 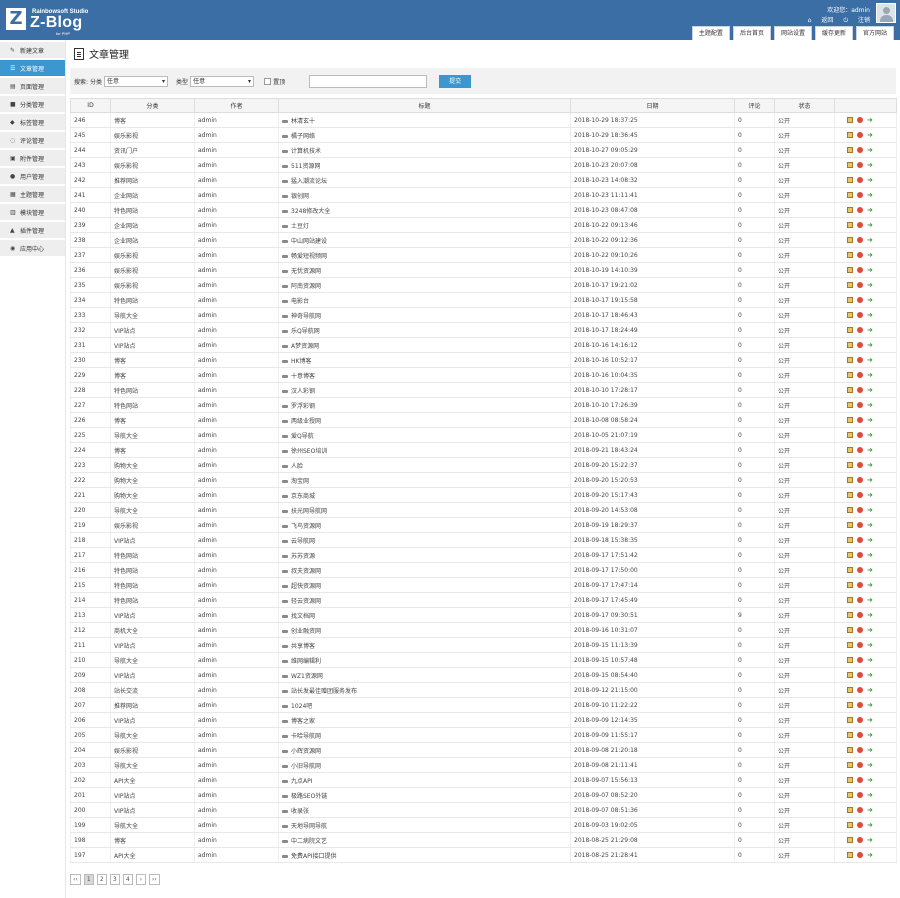 I want to click on cell-title: 无忧资源网, so click(x=424, y=270).